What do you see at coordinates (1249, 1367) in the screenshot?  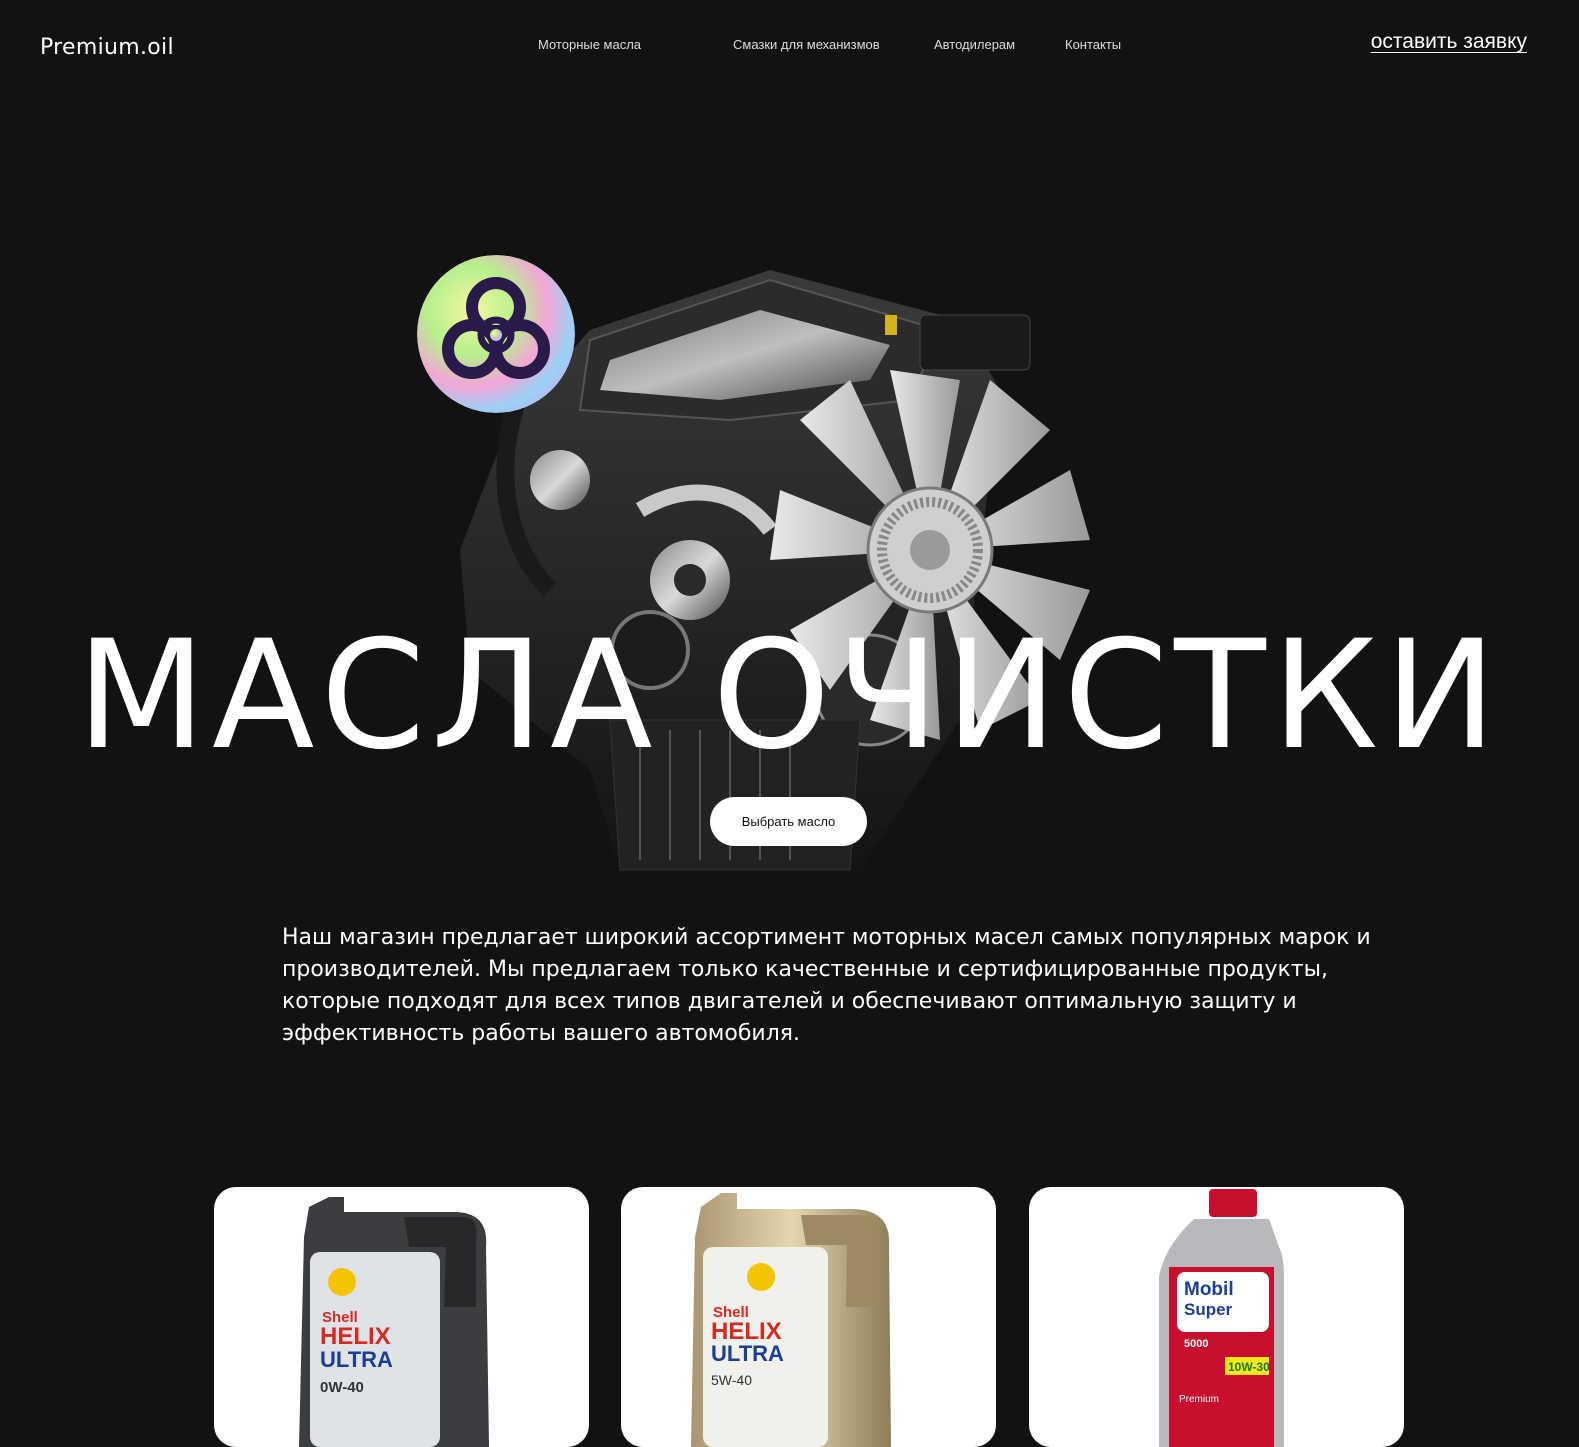 I see `product-grade: 10W-30` at bounding box center [1249, 1367].